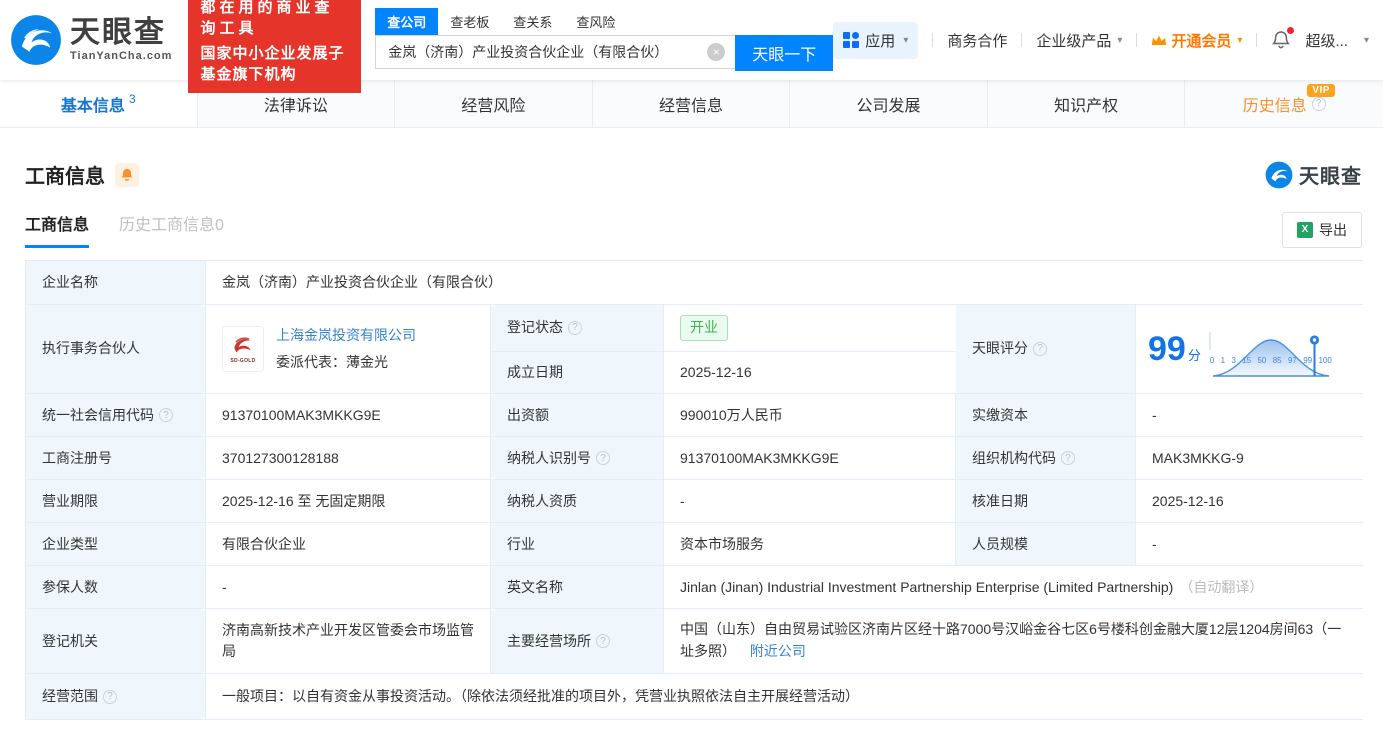 The image size is (1383, 729). What do you see at coordinates (267, 18) in the screenshot?
I see `promo-banner-line1: 都在用的商业查询工具` at bounding box center [267, 18].